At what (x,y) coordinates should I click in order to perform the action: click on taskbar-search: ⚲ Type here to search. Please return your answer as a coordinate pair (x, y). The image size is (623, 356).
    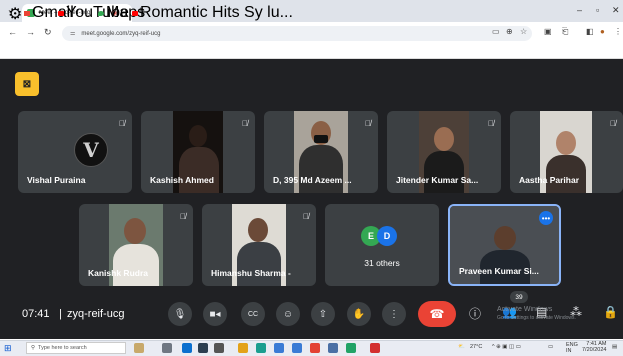
    Looking at the image, I should click on (76, 348).